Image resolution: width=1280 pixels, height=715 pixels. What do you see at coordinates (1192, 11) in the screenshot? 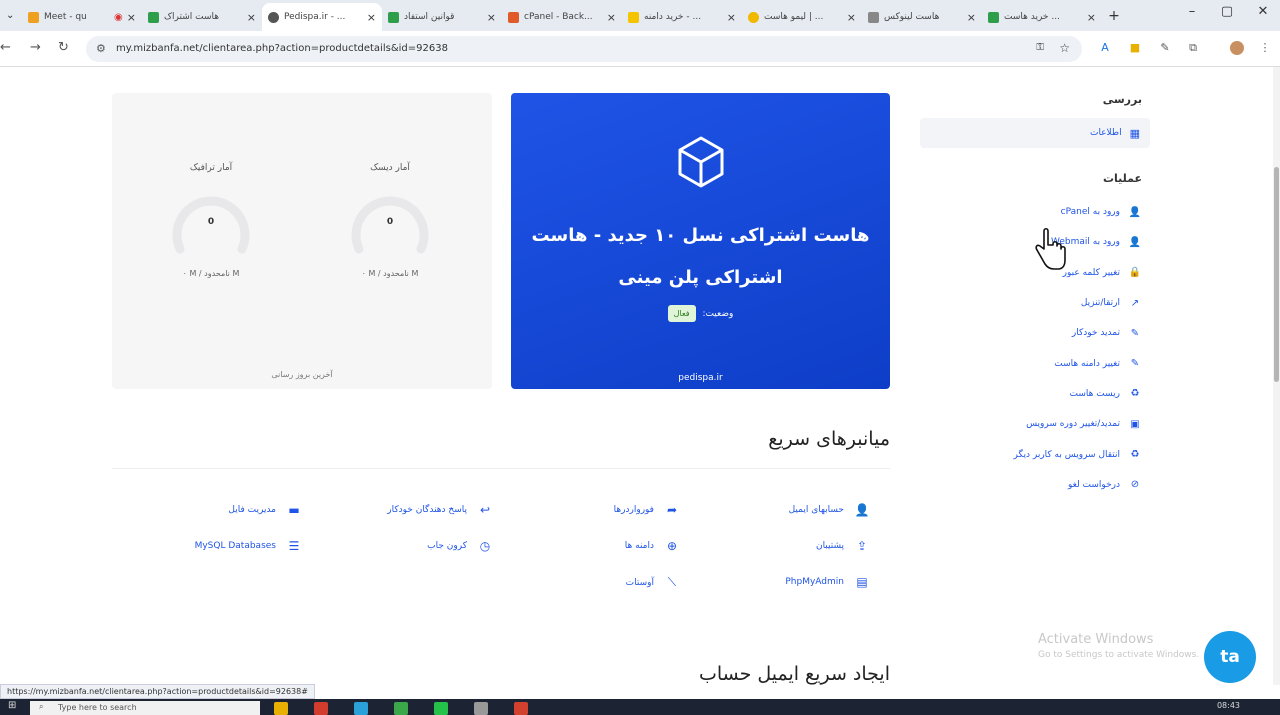
I see `minimize-icon: –` at bounding box center [1192, 11].